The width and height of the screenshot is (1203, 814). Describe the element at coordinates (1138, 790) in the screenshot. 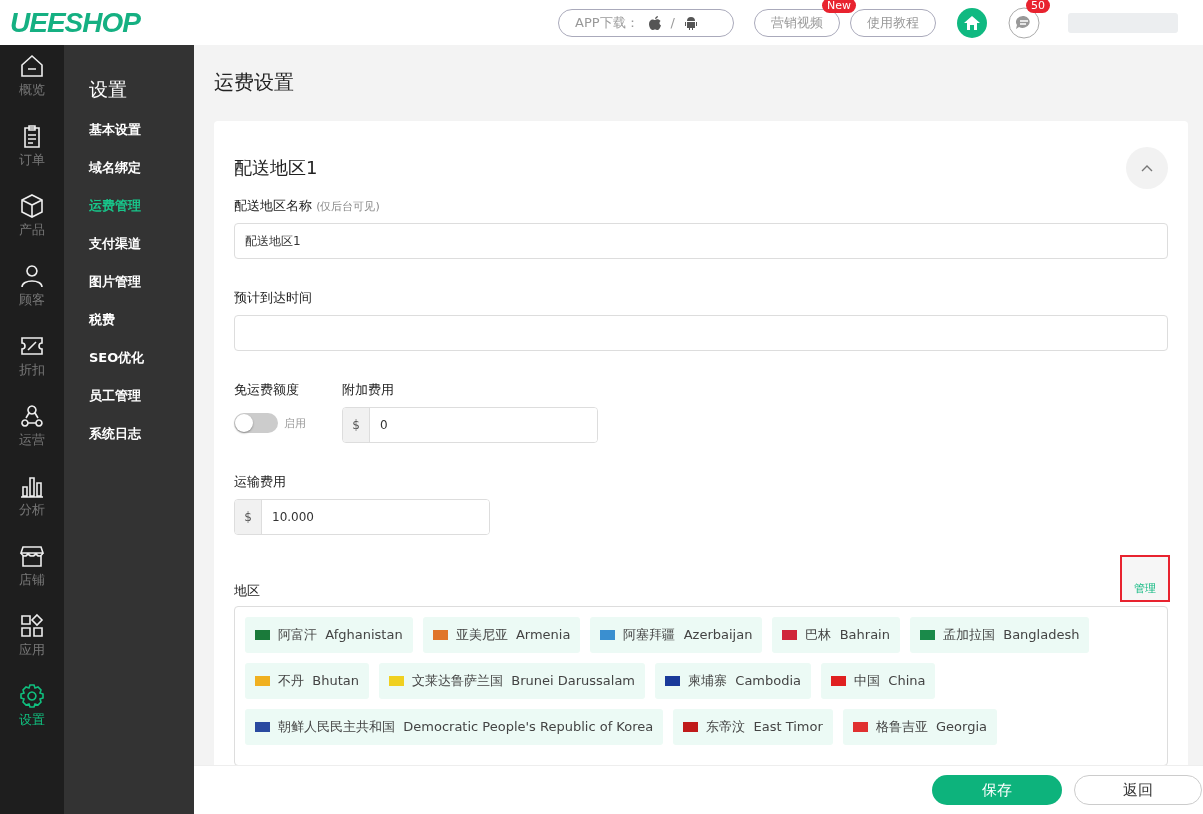

I see `back-button: 返回` at that location.